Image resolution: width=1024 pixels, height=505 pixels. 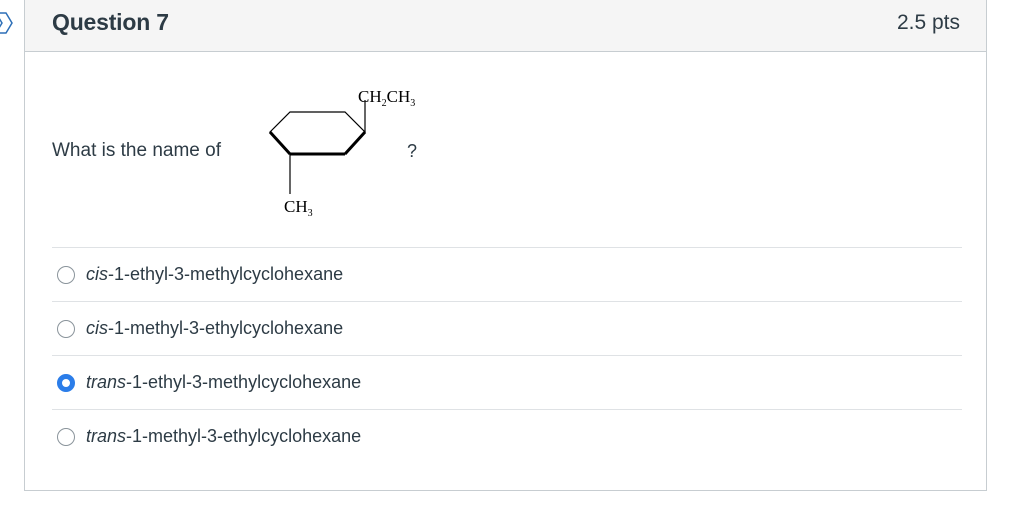 I want to click on answer-label: trans-1-methyl-3-ethylcyclohexane, so click(x=223, y=436).